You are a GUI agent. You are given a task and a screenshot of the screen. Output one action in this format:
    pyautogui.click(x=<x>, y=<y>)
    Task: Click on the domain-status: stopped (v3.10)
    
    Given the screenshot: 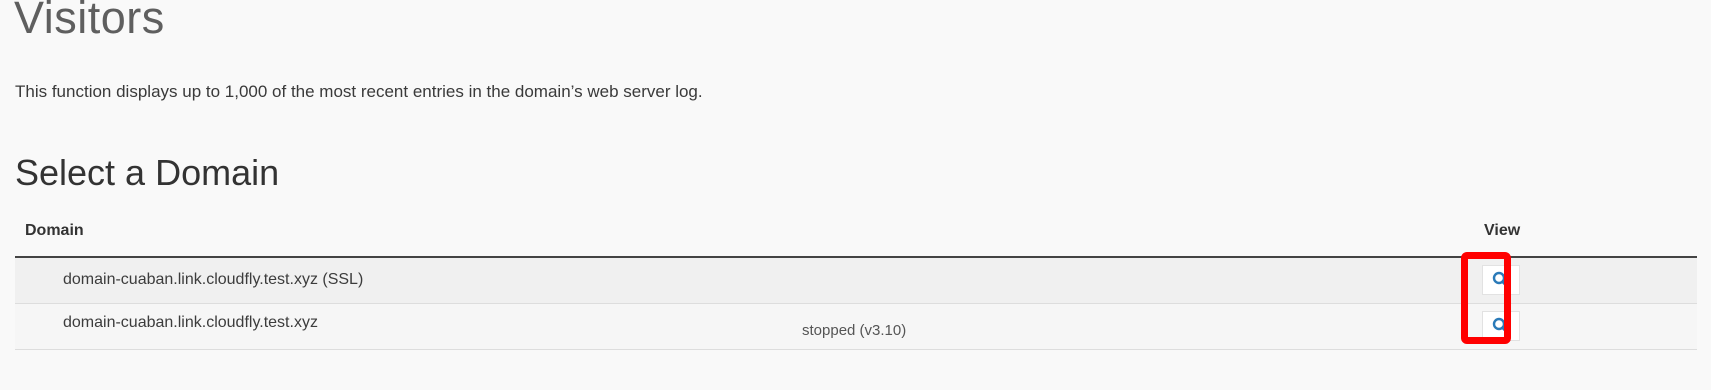 What is the action you would take?
    pyautogui.click(x=854, y=330)
    